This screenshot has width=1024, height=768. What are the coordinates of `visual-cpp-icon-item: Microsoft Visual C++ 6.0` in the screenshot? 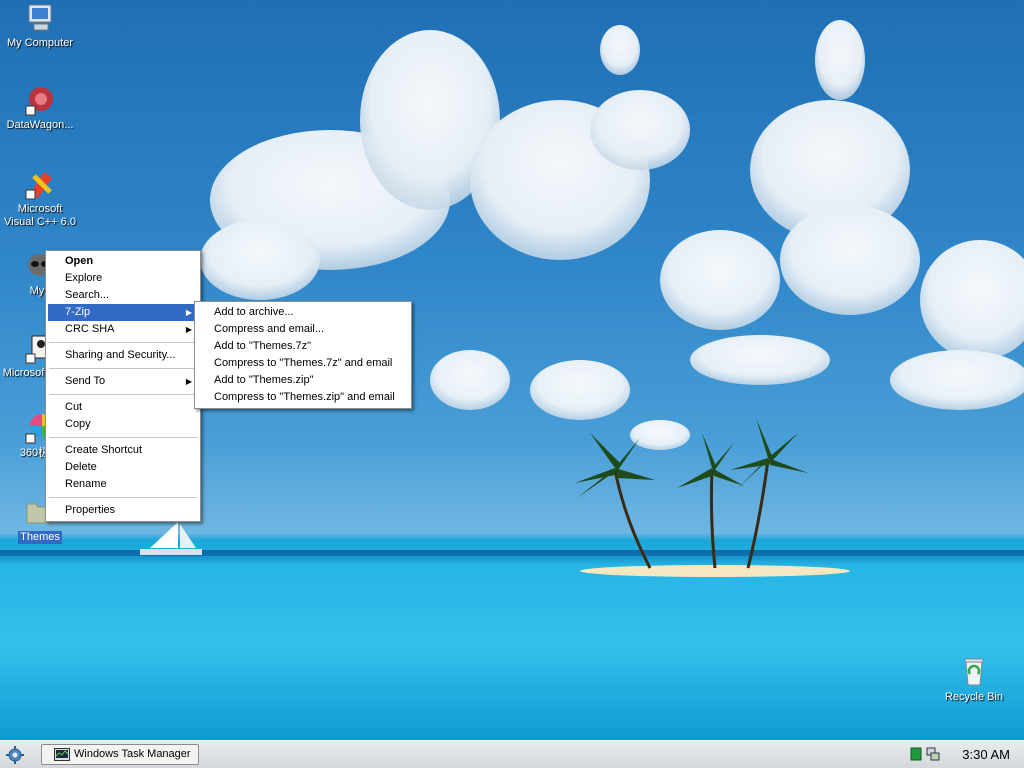 It's located at (40, 198).